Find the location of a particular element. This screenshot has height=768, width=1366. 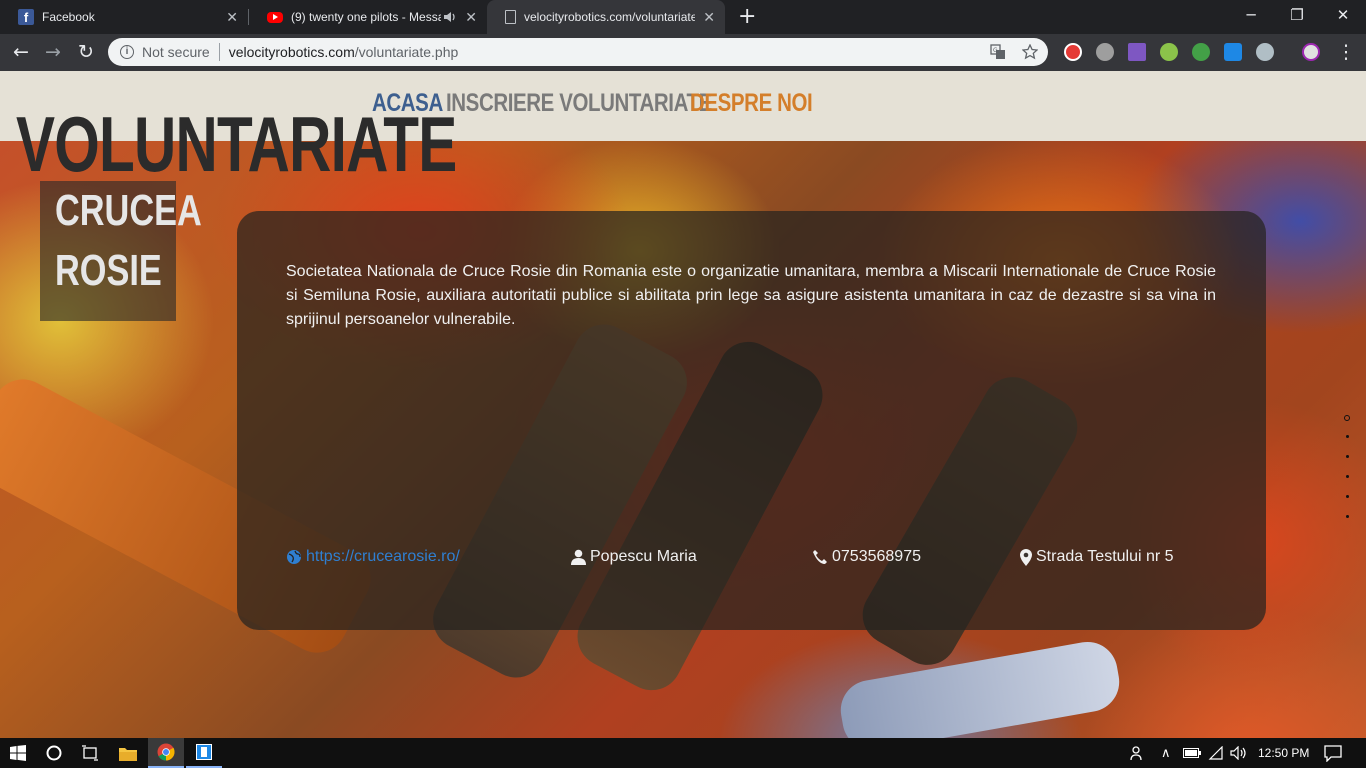

contact-address: Strada Testului nr 5 is located at coordinates (1097, 557).